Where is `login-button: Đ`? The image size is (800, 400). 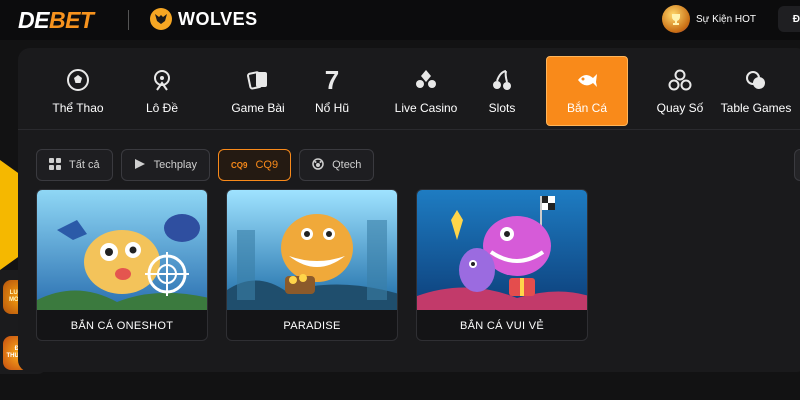 login-button: Đ is located at coordinates (789, 19).